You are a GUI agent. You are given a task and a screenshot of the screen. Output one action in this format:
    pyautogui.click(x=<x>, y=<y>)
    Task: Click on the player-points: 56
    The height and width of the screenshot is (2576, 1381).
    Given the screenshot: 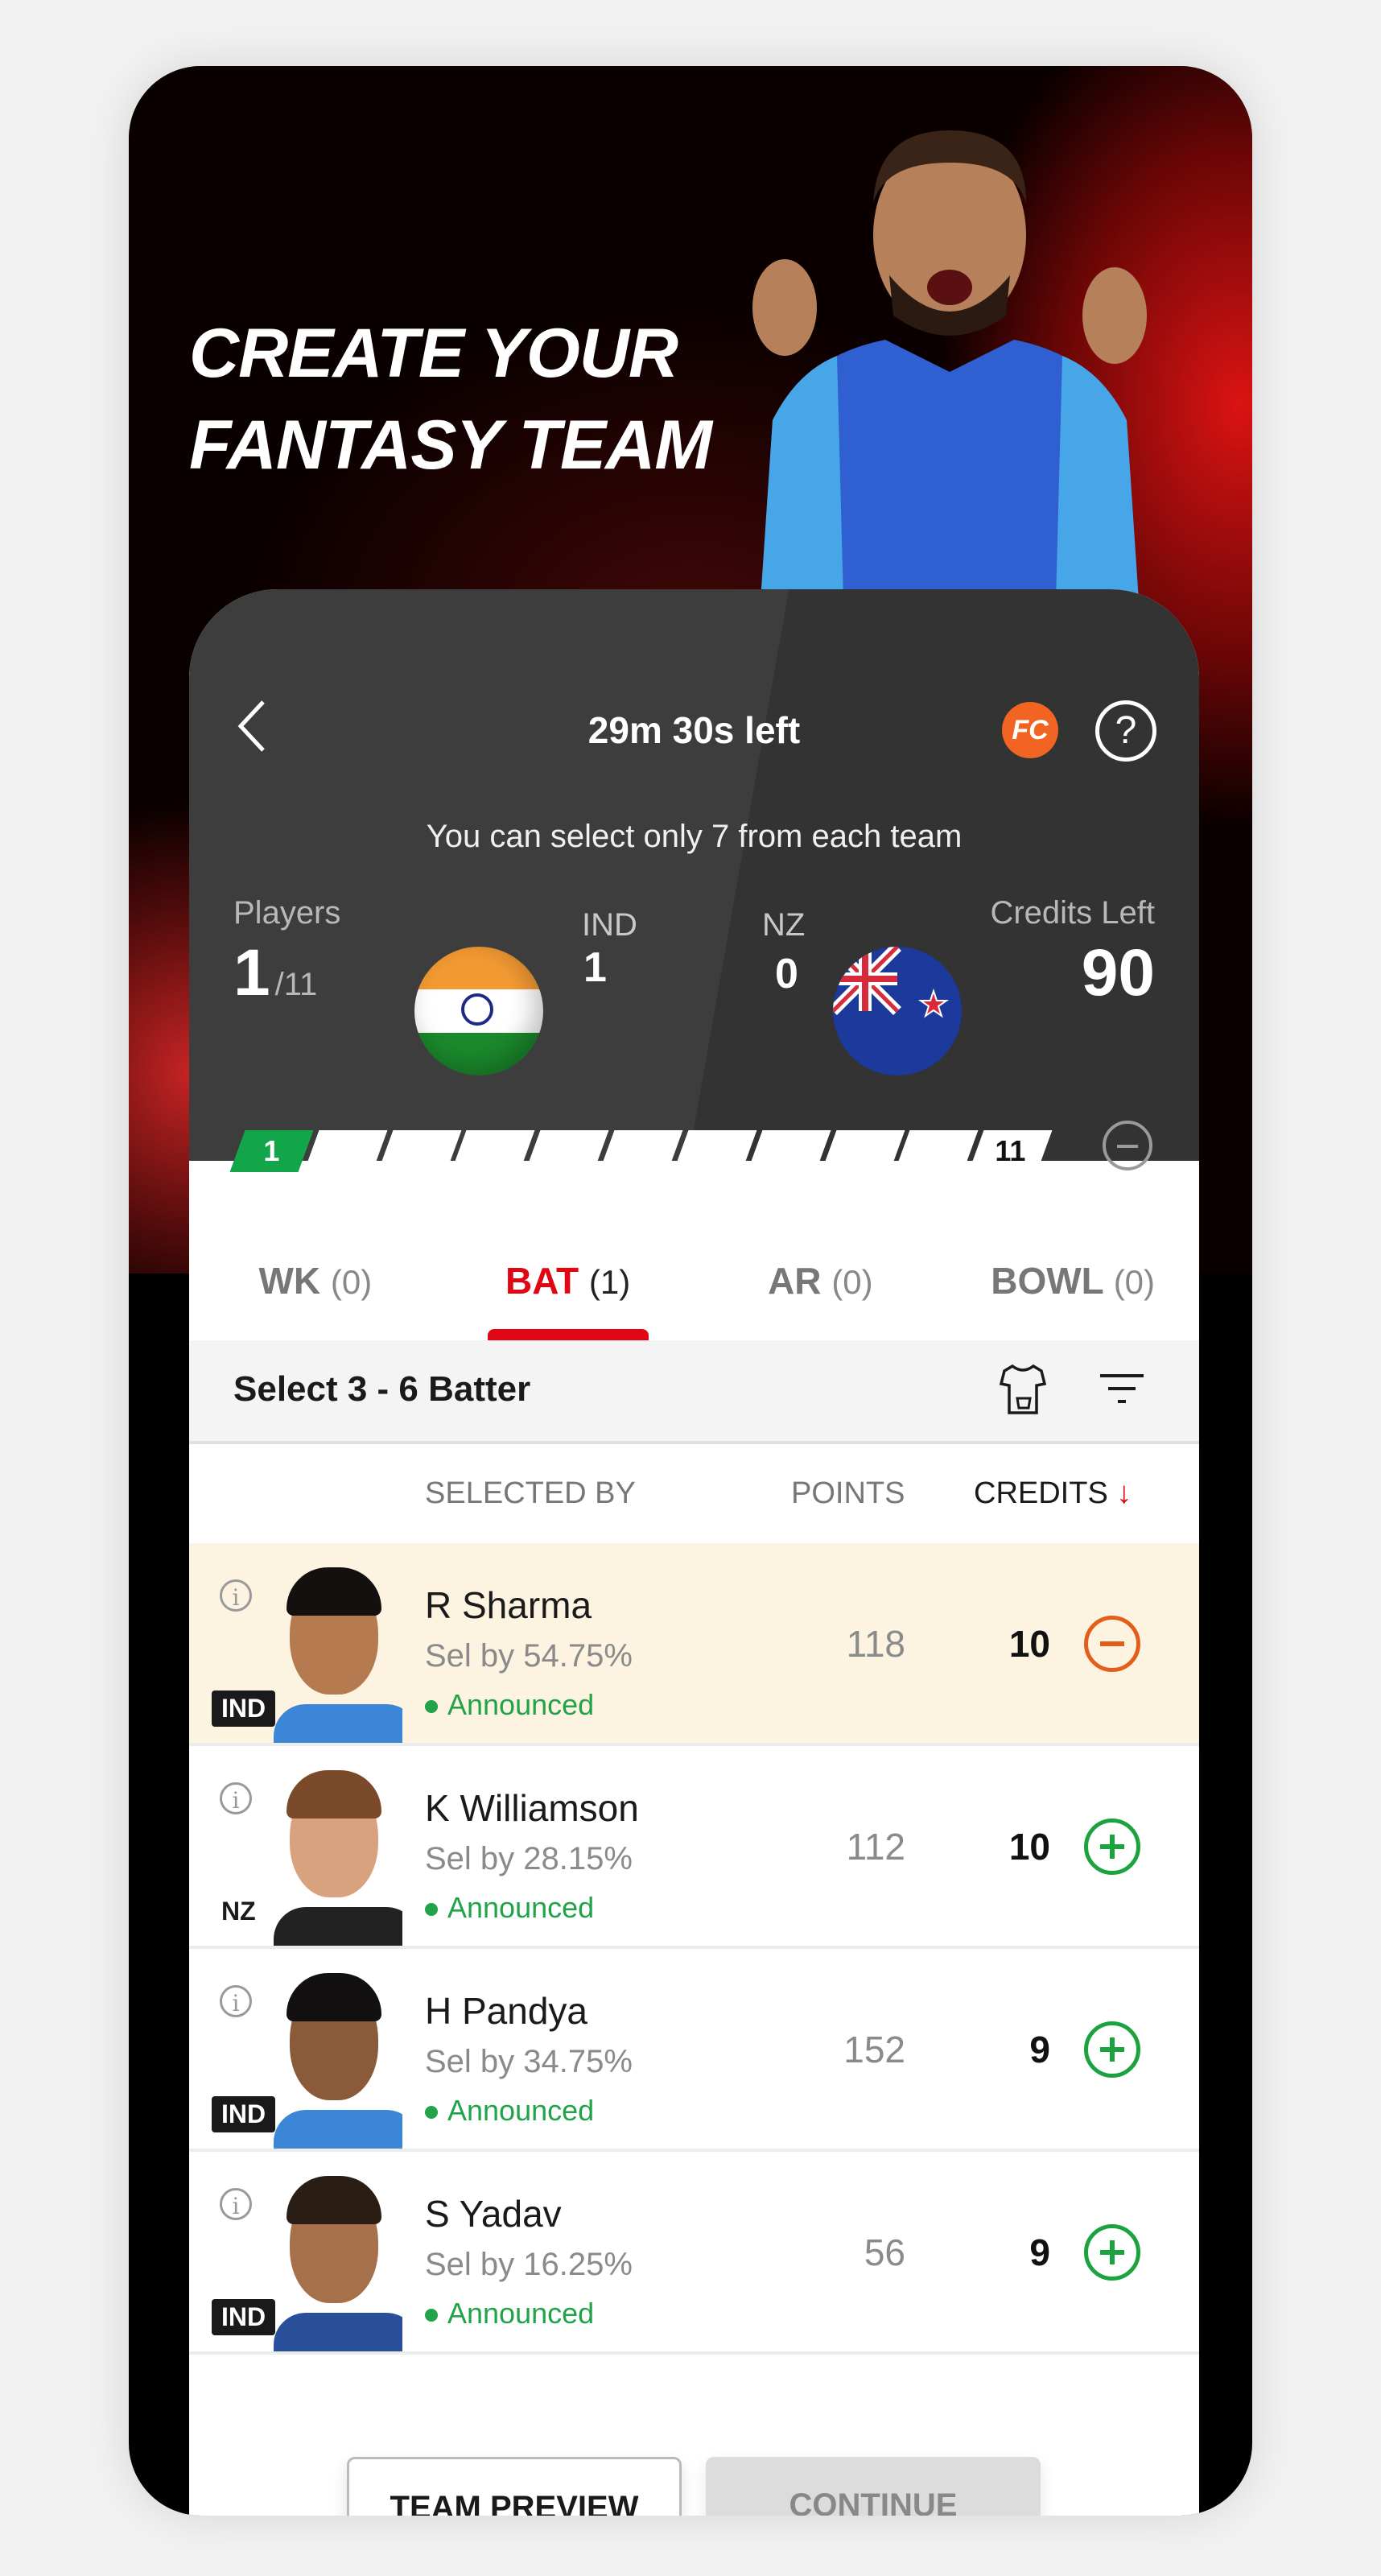 What is the action you would take?
    pyautogui.click(x=884, y=2252)
    